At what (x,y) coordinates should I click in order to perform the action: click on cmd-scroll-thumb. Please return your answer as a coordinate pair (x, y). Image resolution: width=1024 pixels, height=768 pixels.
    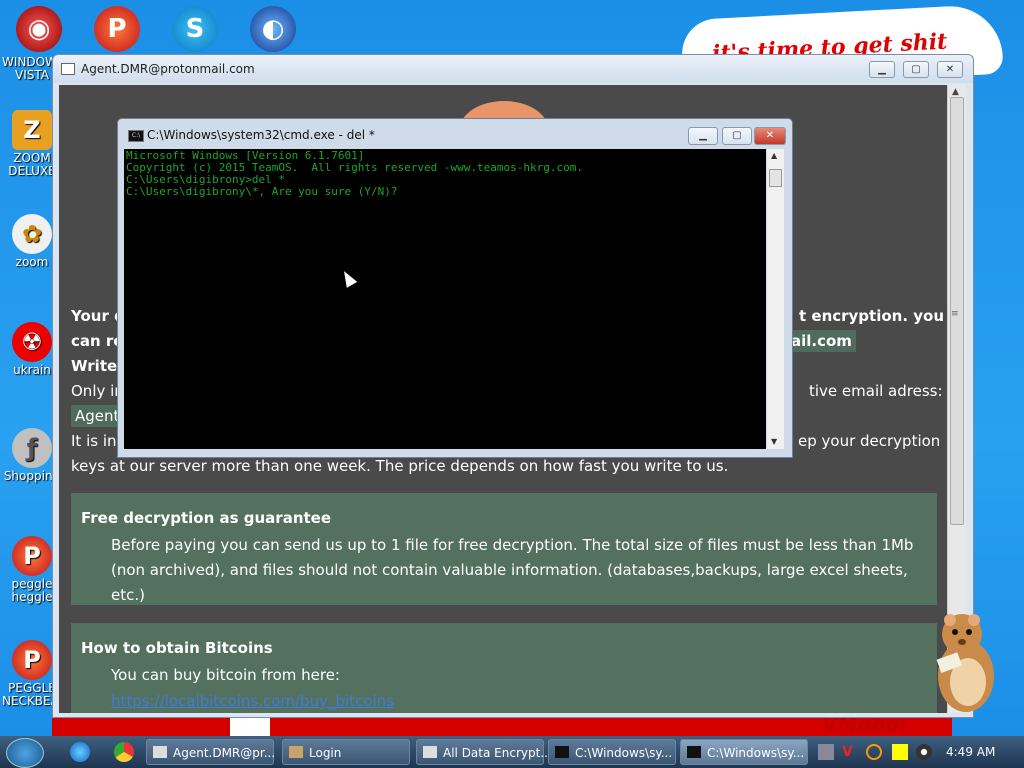
    Looking at the image, I should click on (775, 178).